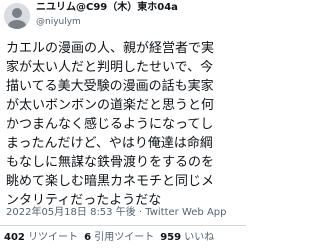  Describe the element at coordinates (185, 212) in the screenshot. I see `tweet-source: Twitter Web App` at that location.